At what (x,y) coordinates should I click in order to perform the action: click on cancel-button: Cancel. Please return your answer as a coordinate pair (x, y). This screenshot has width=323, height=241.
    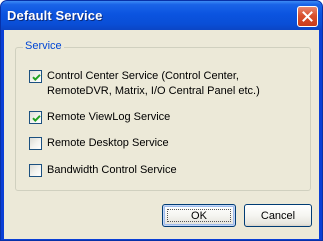
    Looking at the image, I should click on (278, 215).